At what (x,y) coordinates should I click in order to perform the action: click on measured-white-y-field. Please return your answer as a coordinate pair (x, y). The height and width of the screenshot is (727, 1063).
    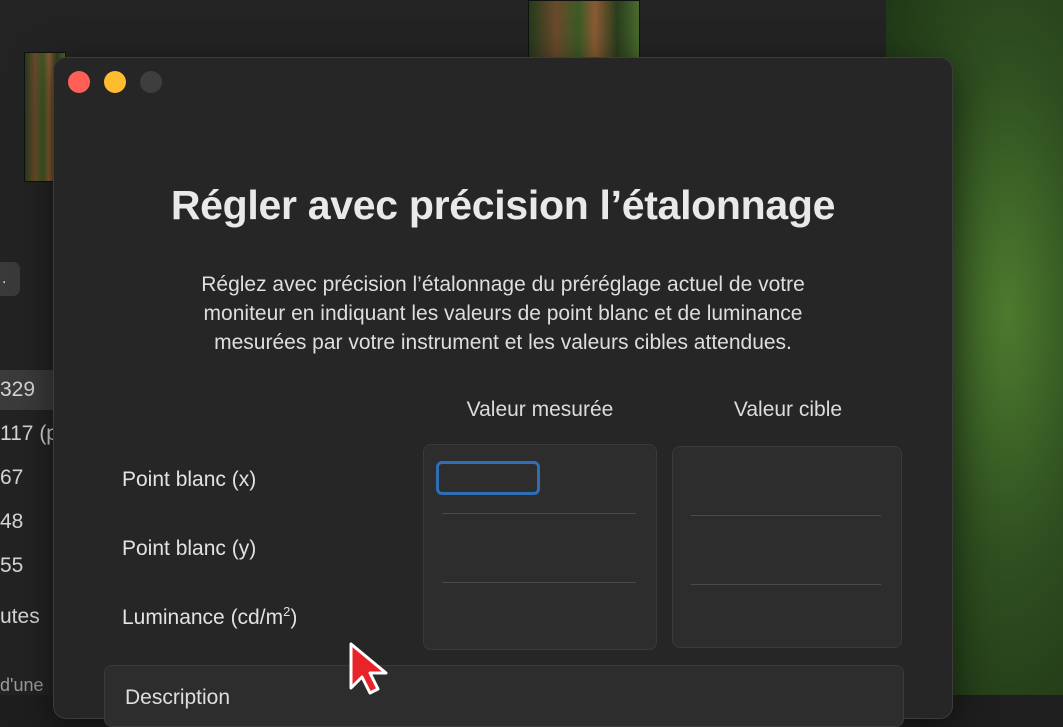
    Looking at the image, I should click on (540, 548).